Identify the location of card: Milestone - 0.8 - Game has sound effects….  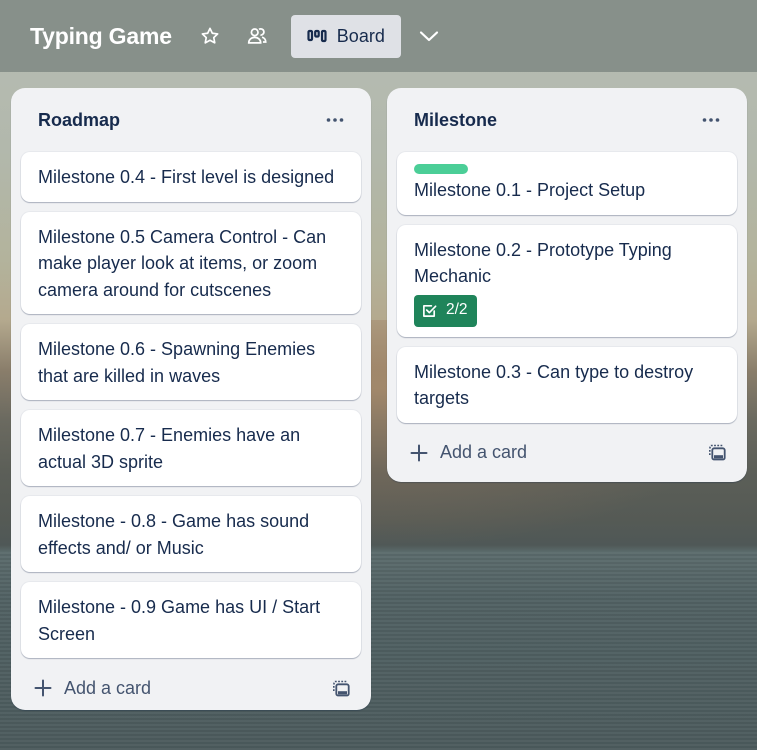
(191, 534).